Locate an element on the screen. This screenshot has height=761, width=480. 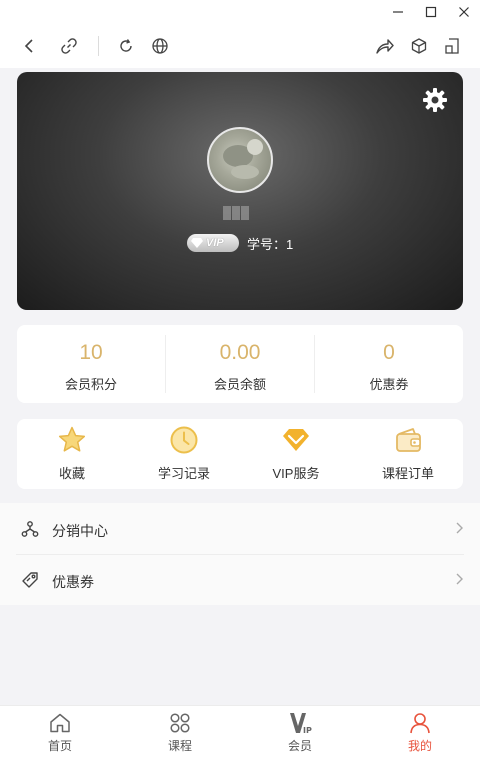
action-label: 收藏 is located at coordinates (71, 473).